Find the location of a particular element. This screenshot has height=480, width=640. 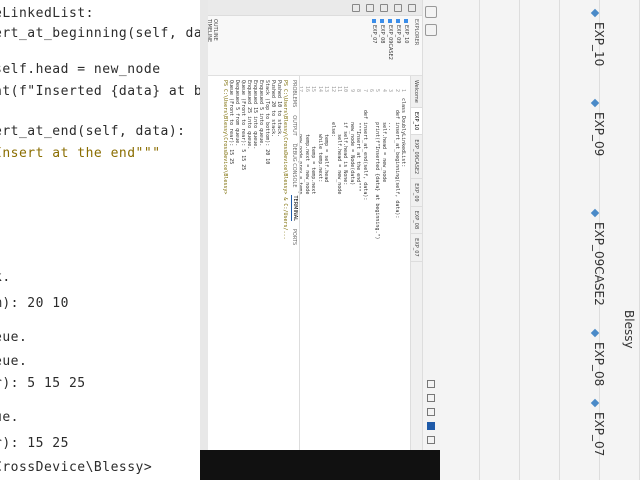

tab-welcome: Welcome is located at coordinates (416, 92).